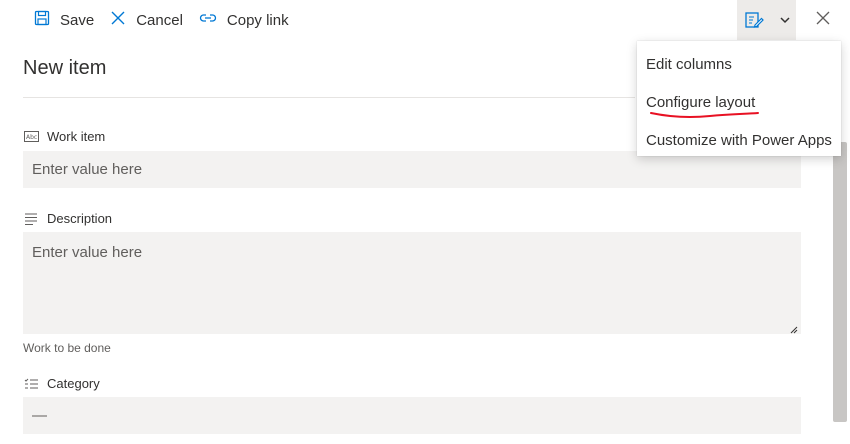  What do you see at coordinates (412, 415) in the screenshot?
I see `category-dropdown: —` at bounding box center [412, 415].